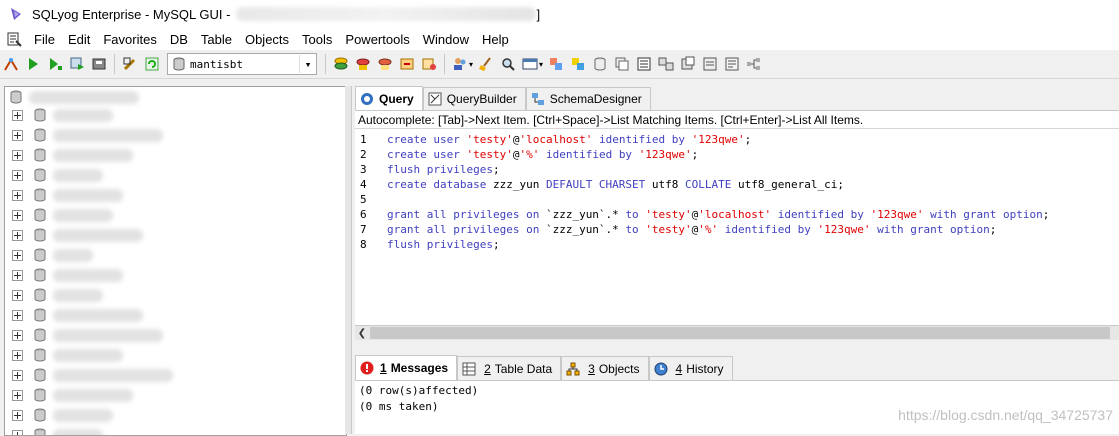 The height and width of the screenshot is (436, 1119). What do you see at coordinates (556, 64) in the screenshot?
I see `schema-sync-button` at bounding box center [556, 64].